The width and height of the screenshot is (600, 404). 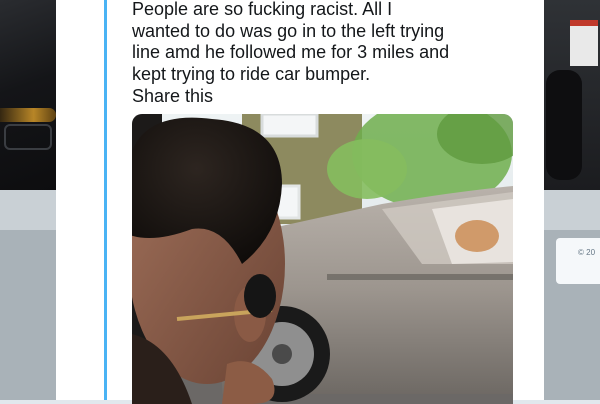 I want to click on tweet-text-line: People are so fucking racist. All I, so click(x=262, y=9).